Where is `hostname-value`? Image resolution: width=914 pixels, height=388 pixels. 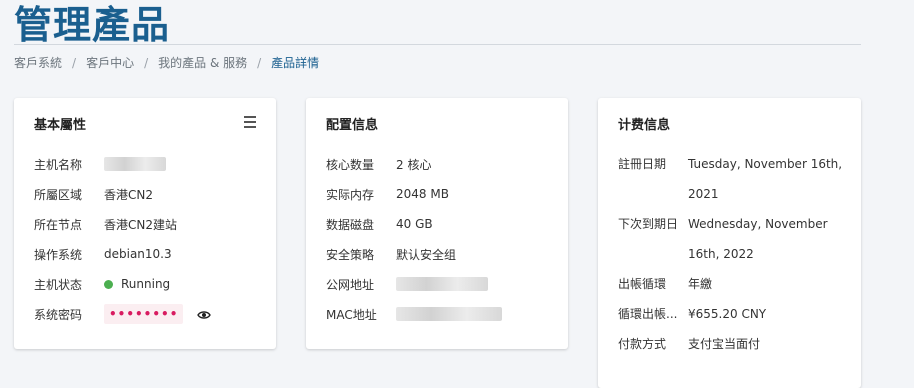
hostname-value is located at coordinates (135, 164).